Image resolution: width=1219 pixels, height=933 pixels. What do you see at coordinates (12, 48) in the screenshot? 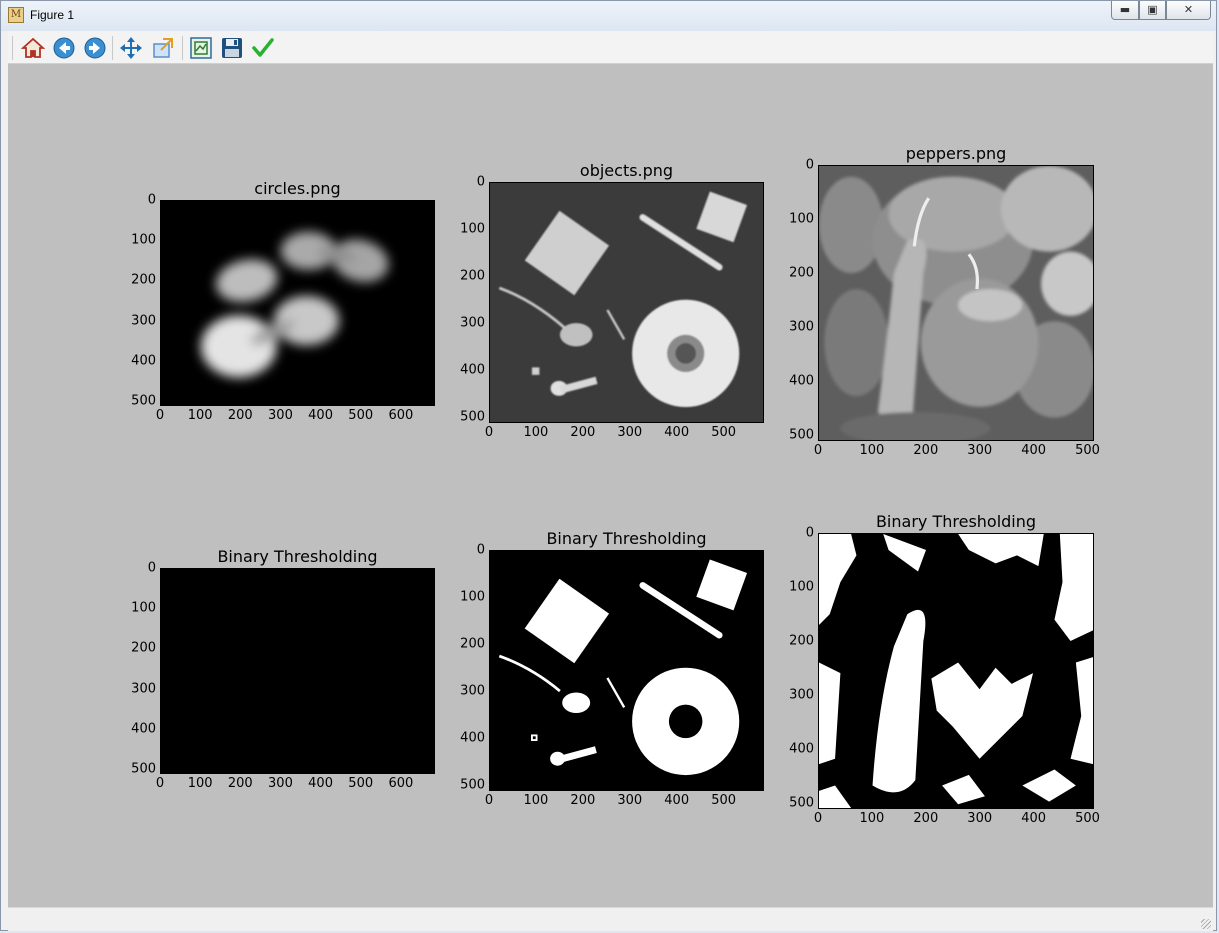
I see `toolbar-grip` at bounding box center [12, 48].